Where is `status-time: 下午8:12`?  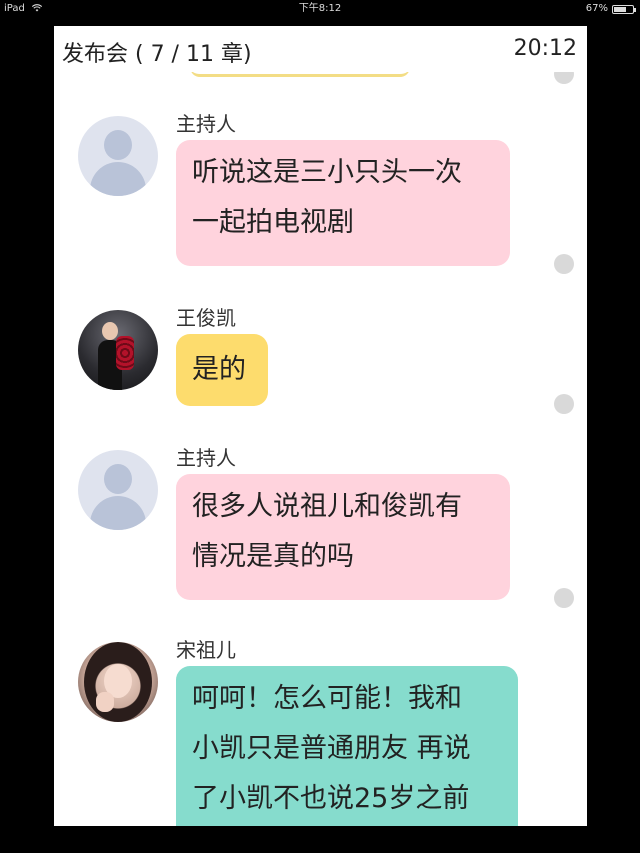 status-time: 下午8:12 is located at coordinates (320, 8).